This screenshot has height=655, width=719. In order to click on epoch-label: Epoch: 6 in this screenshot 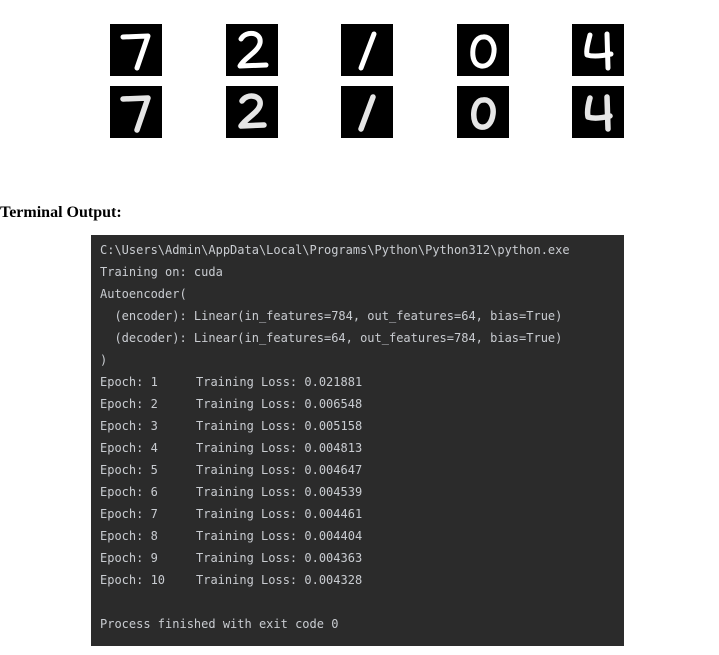, I will do `click(129, 492)`.